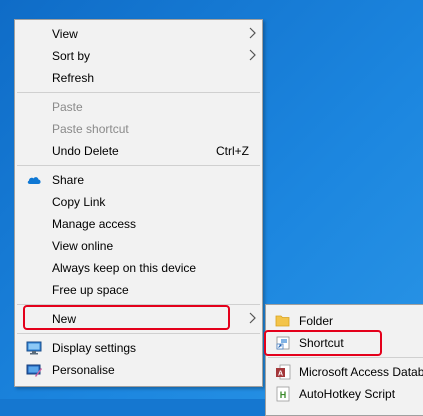 Image resolution: width=423 pixels, height=416 pixels. I want to click on menu-item-label: Manage access, so click(94, 224).